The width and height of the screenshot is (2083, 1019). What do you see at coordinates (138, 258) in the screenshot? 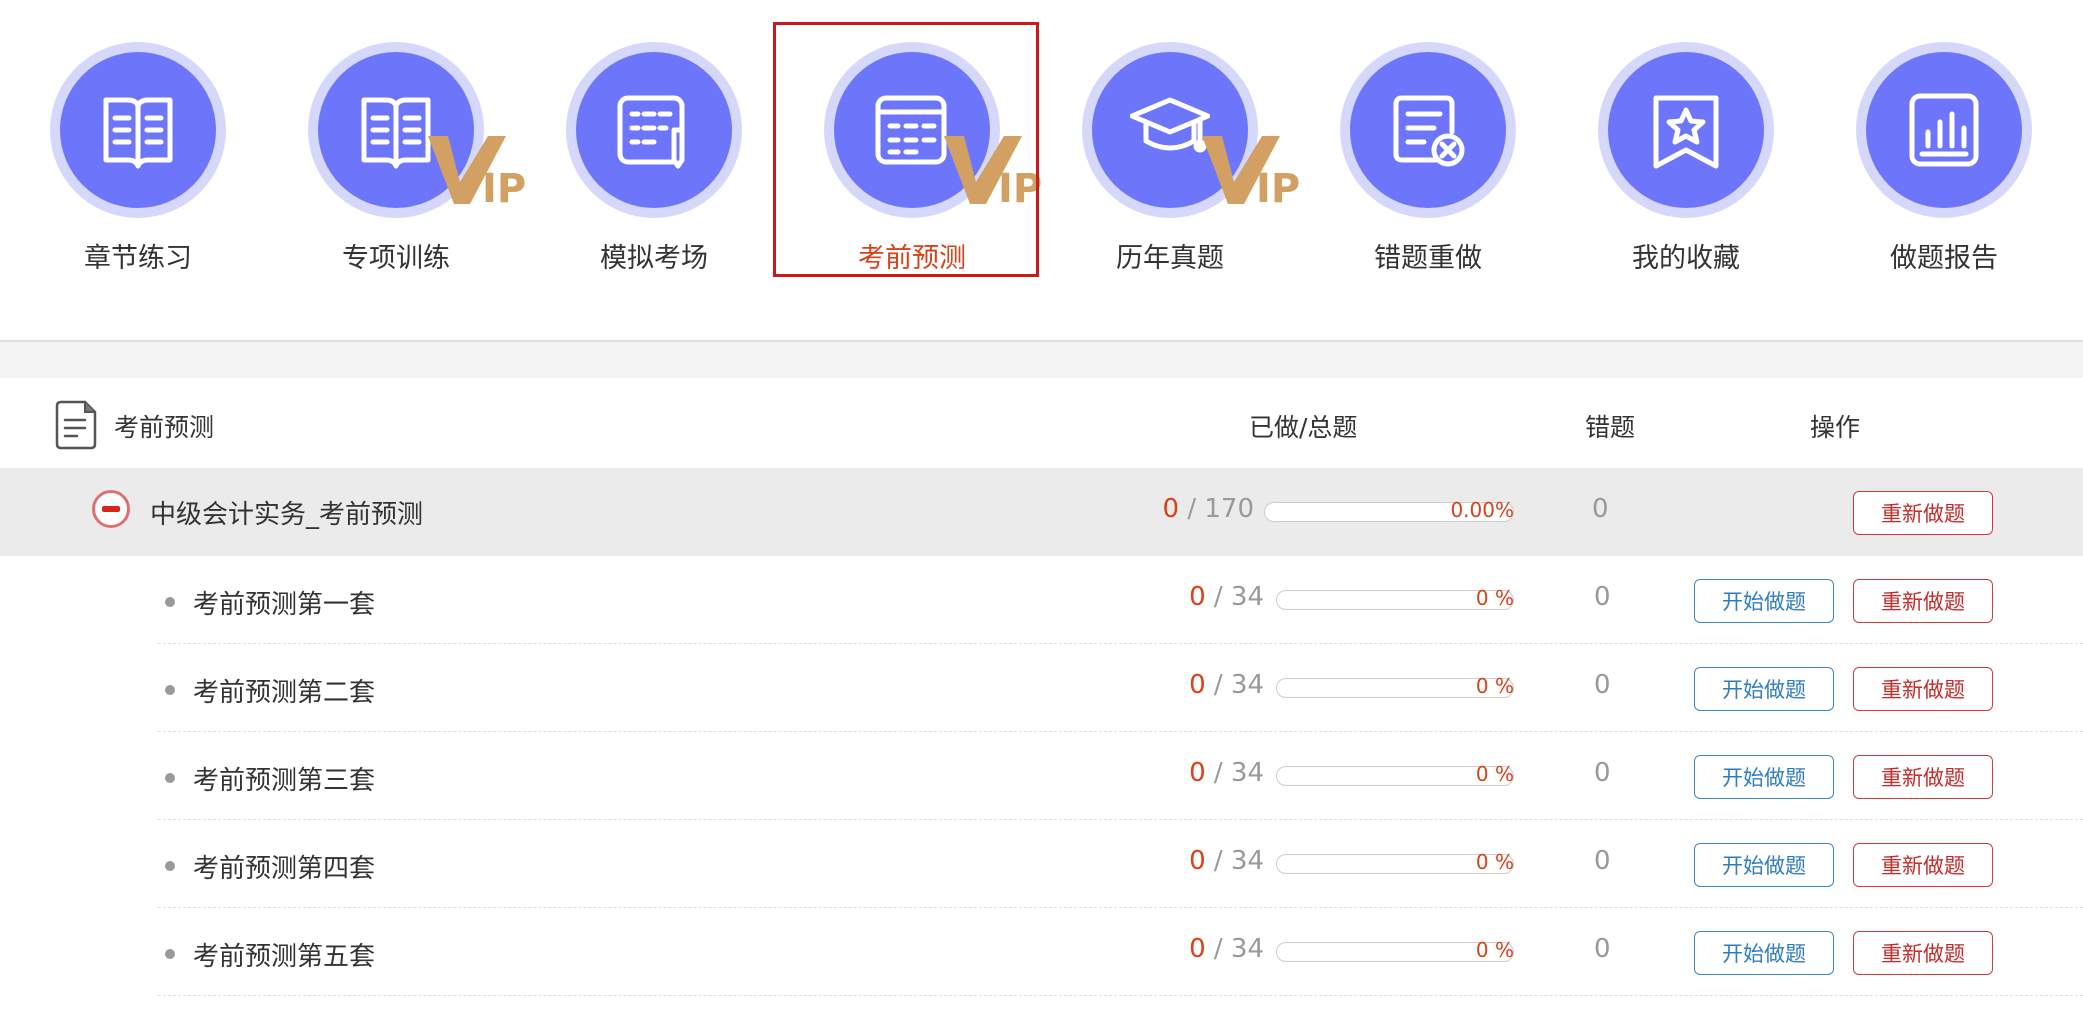
I see `nav-label: 章节练习` at bounding box center [138, 258].